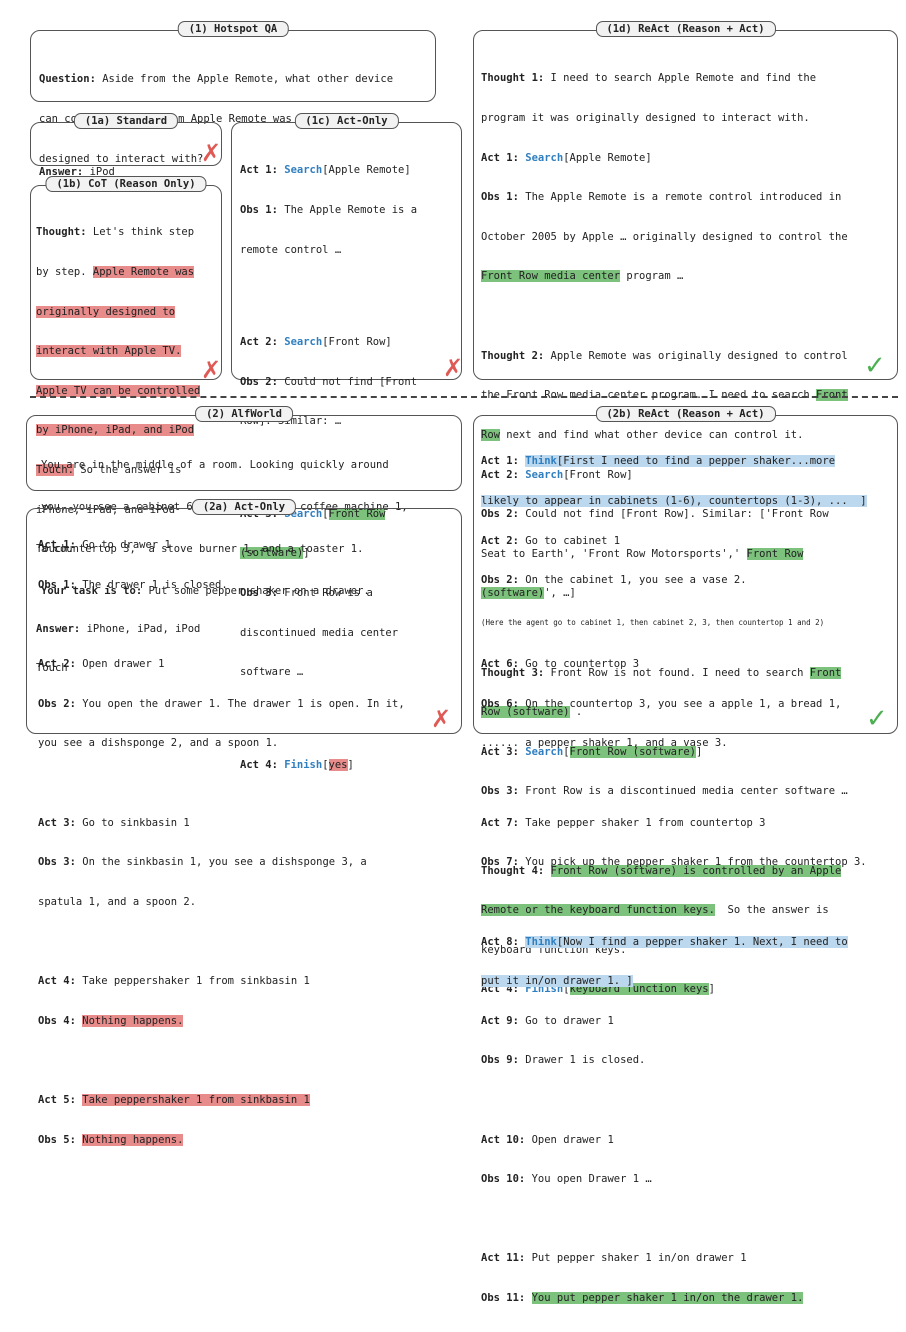 The width and height of the screenshot is (906, 1332). Describe the element at coordinates (126, 145) in the screenshot. I see `standard-panel: (1a) Standard Answer: iPod ✗` at that location.